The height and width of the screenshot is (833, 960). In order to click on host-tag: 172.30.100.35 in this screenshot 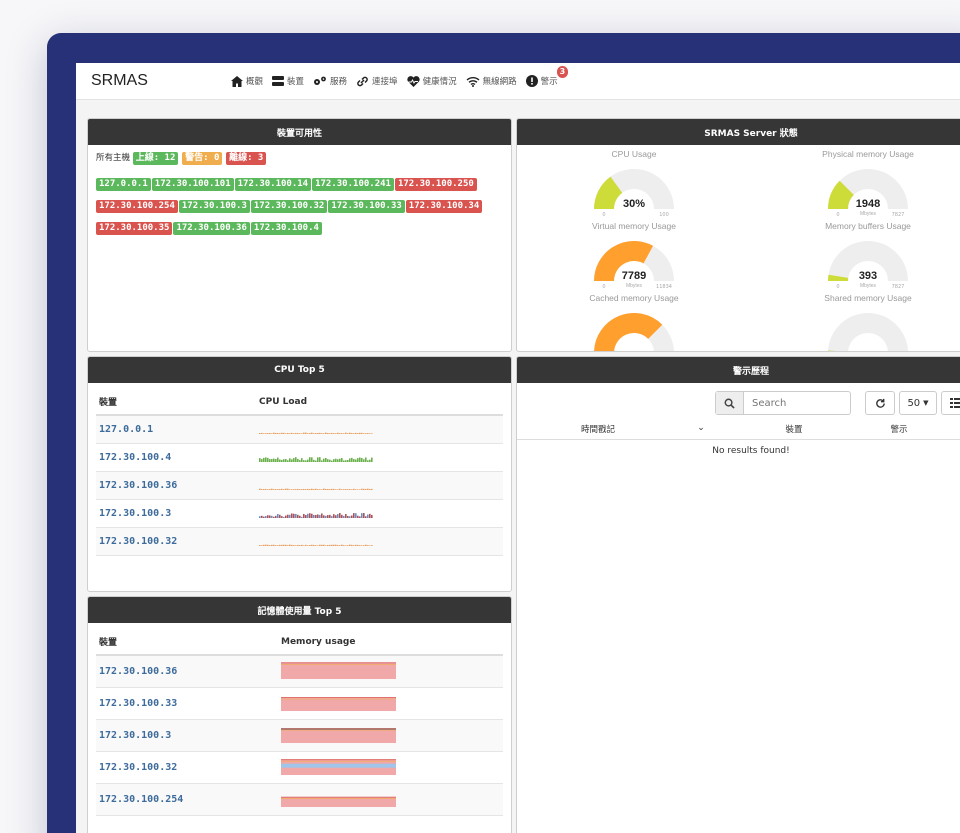, I will do `click(134, 228)`.